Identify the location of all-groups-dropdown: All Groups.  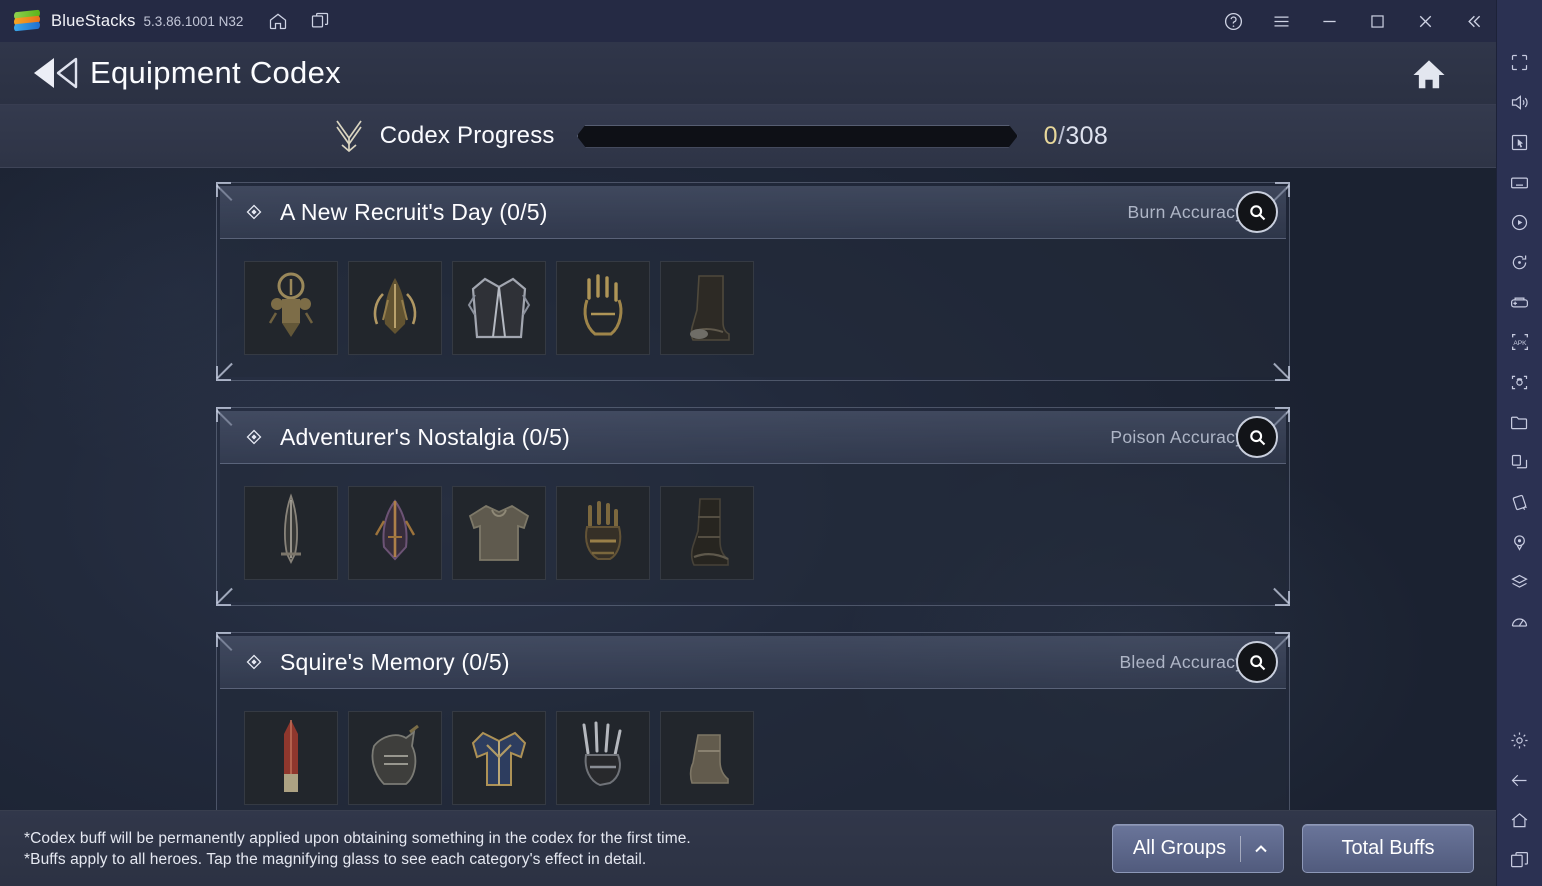
(1198, 848).